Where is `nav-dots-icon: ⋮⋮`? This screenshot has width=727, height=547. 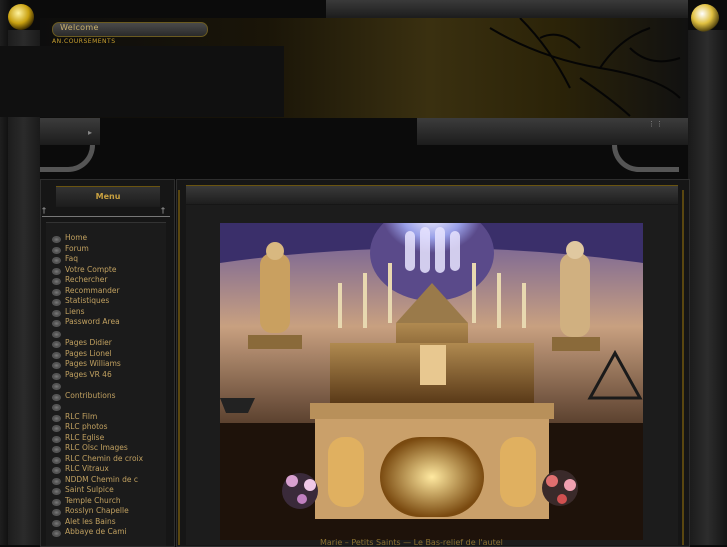
nav-dots-icon: ⋮⋮ is located at coordinates (656, 124).